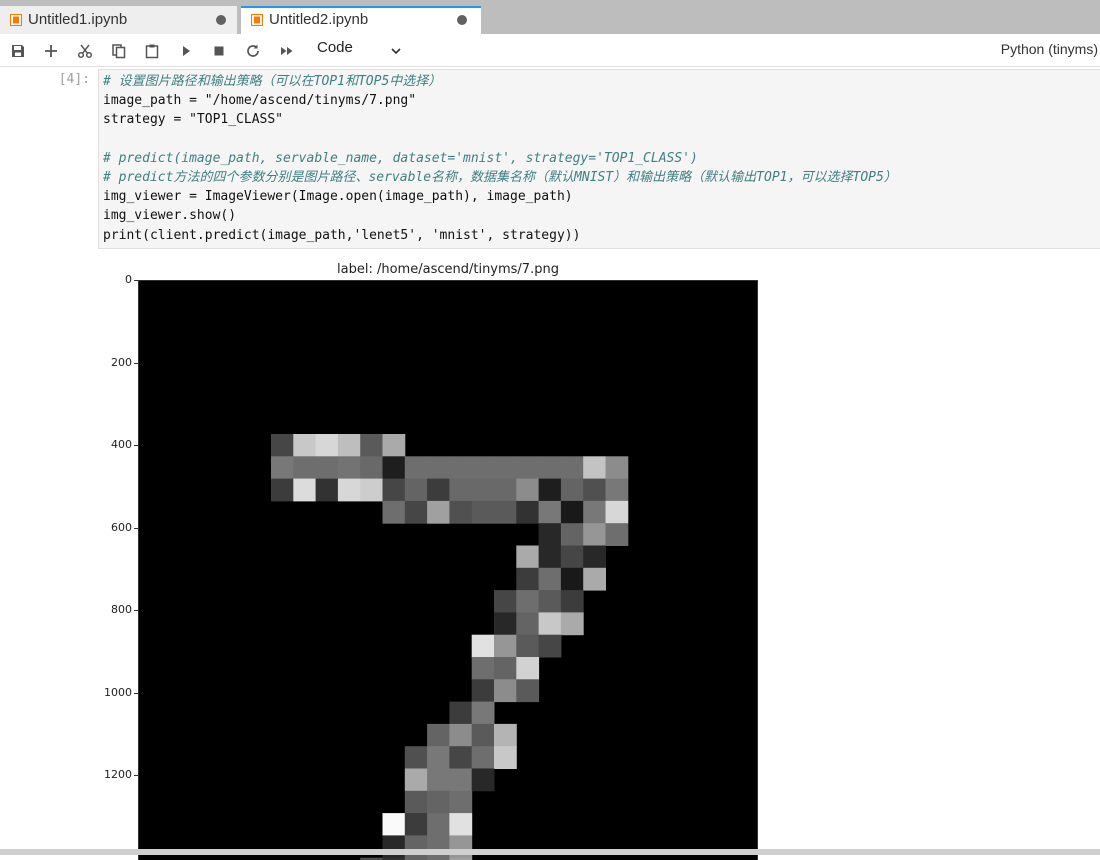 The width and height of the screenshot is (1100, 860). Describe the element at coordinates (74, 79) in the screenshot. I see `cell-prompt: [4]:` at that location.